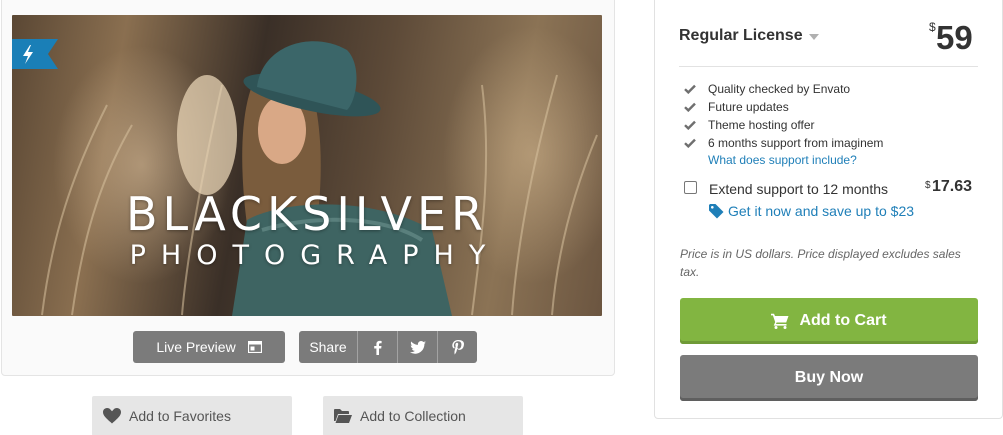 Image resolution: width=1003 pixels, height=435 pixels. I want to click on extend-price-value: 17.63, so click(952, 186).